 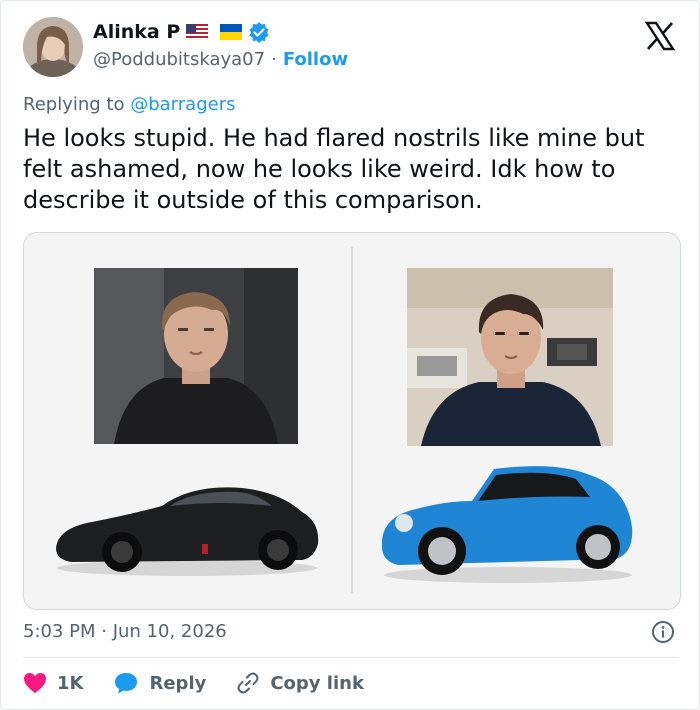 I want to click on reply-label: Reply, so click(x=178, y=683).